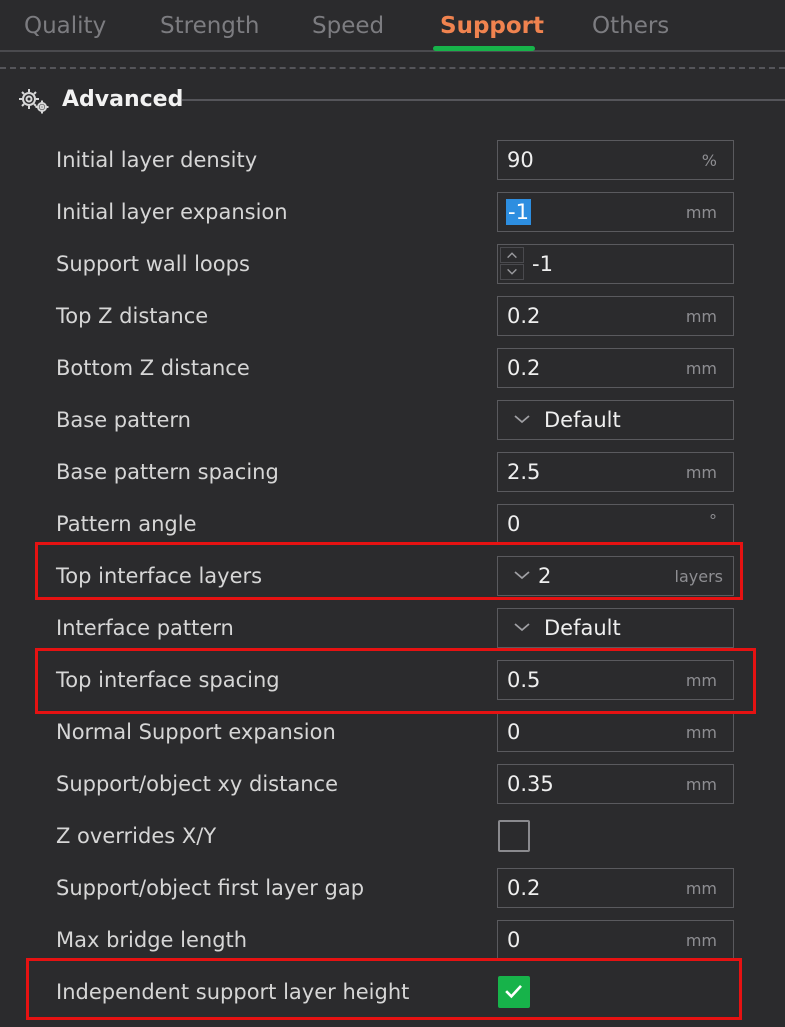 This screenshot has height=1027, width=785. I want to click on field-value: 90, so click(520, 160).